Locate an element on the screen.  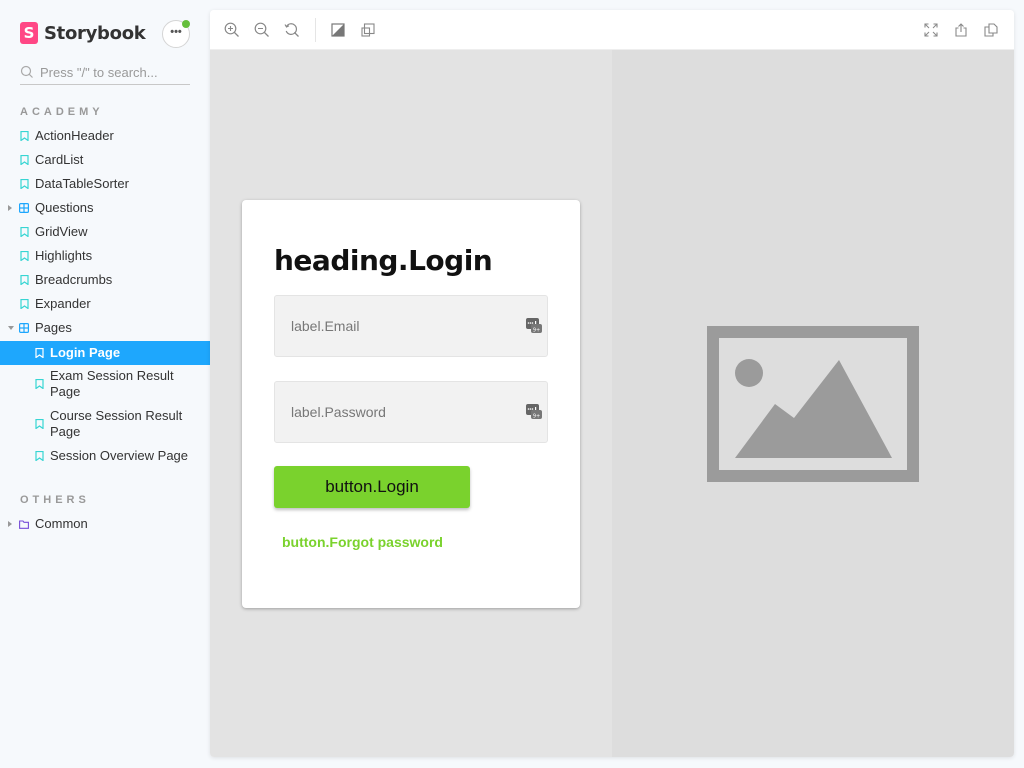
tree-item-label: Exam Session Result Page is located at coordinates (112, 383).